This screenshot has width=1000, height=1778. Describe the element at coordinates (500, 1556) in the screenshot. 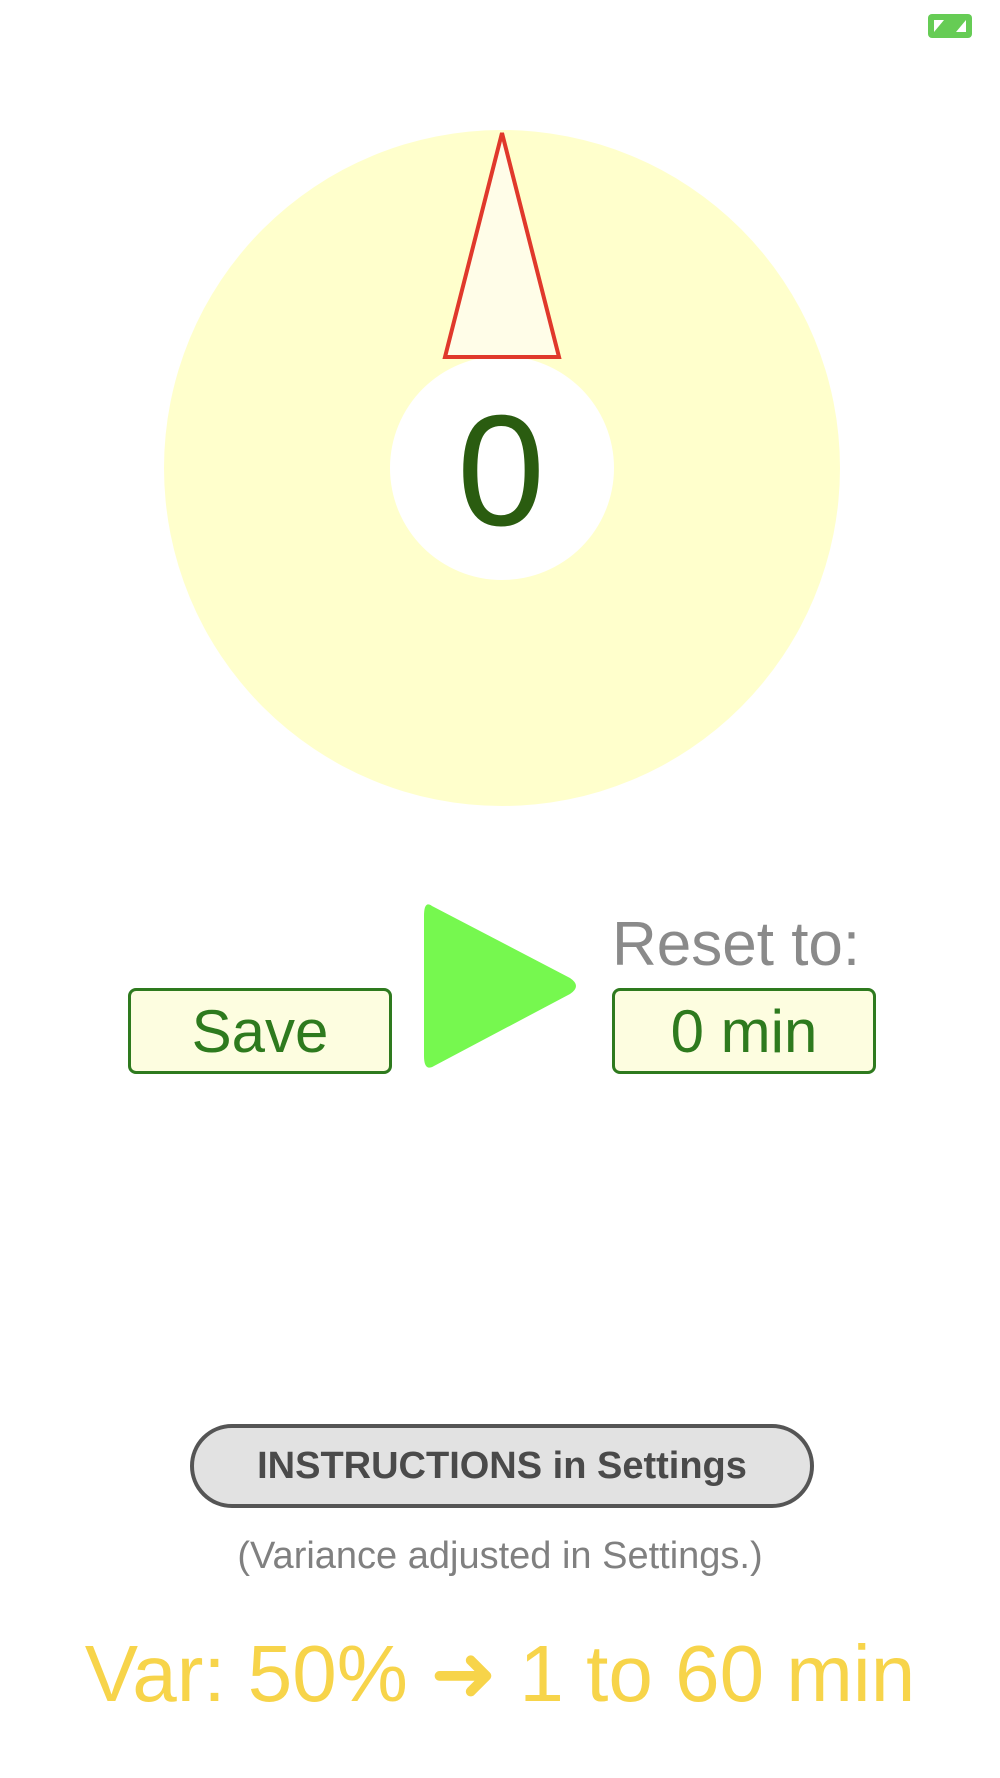

I see `variance-note: (Variance adjusted in Settings.)` at that location.